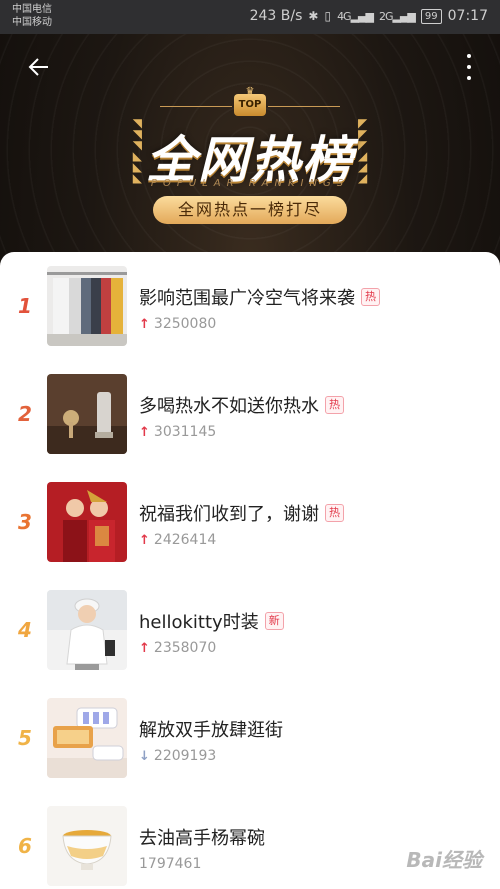 Image resolution: width=500 pixels, height=889 pixels. I want to click on status-right: 243 B/s ✱ ▯ 4G▂▄▆ 2G▂▄▆ 99 07:17, so click(369, 16).